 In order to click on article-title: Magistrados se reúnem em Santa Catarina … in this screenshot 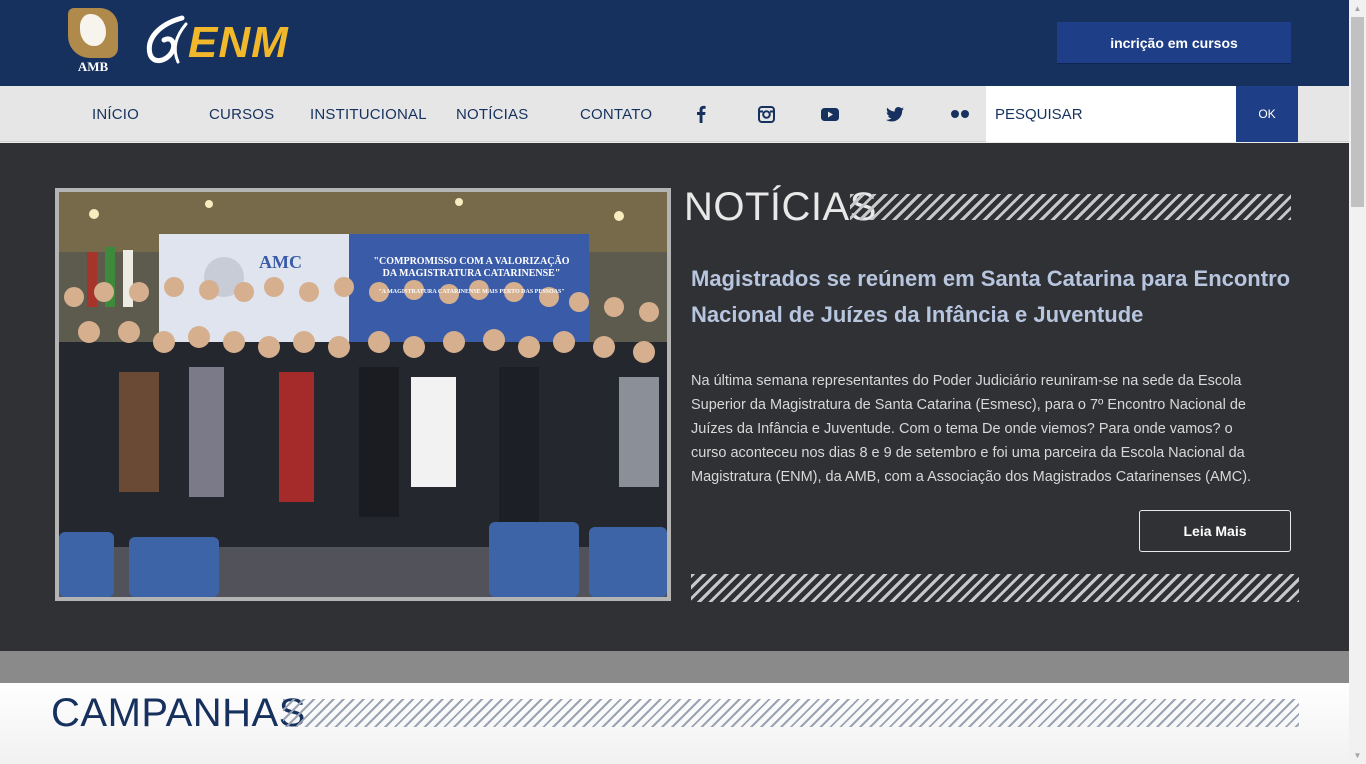, I will do `click(991, 297)`.